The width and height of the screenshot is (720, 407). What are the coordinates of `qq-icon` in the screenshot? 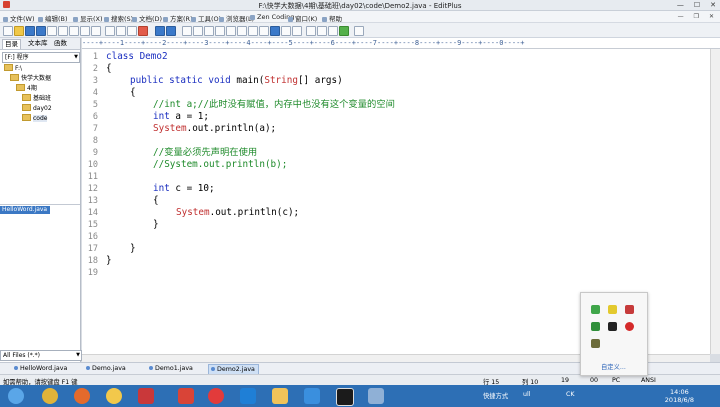 It's located at (114, 396).